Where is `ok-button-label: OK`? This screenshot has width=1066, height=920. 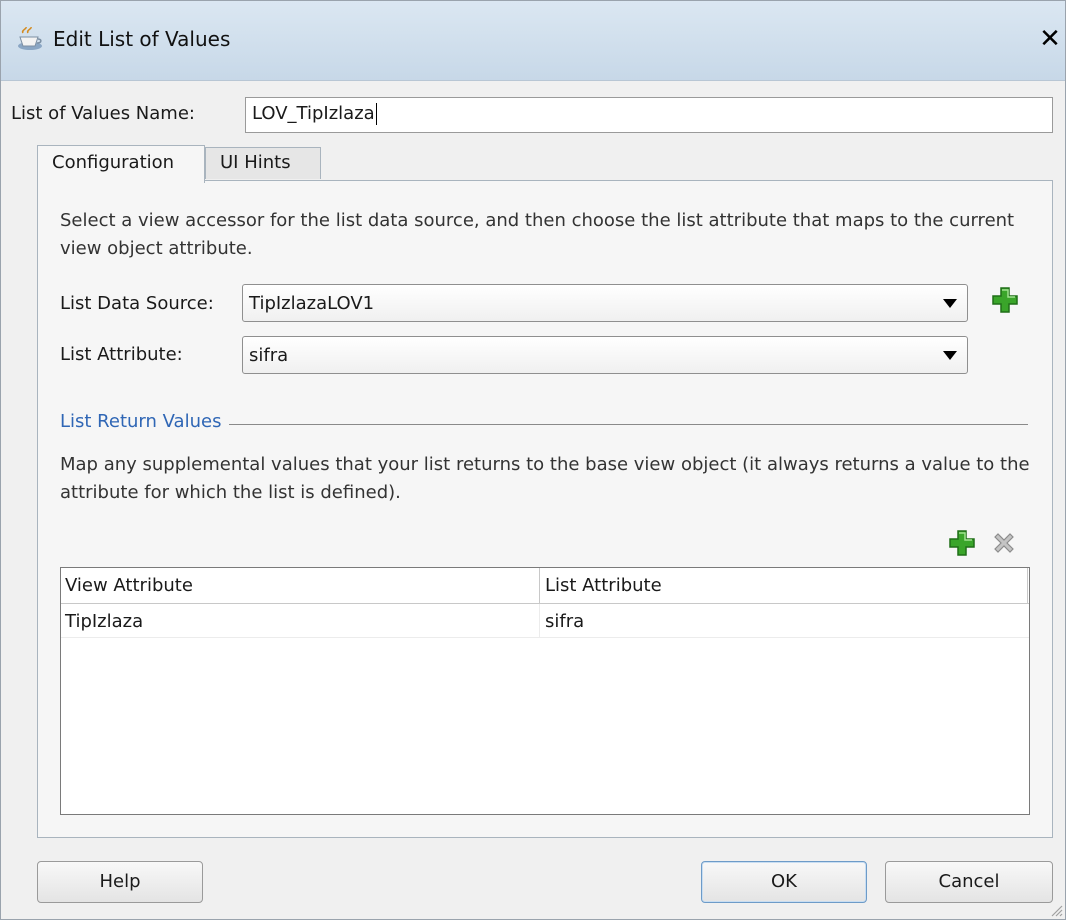
ok-button-label: OK is located at coordinates (784, 881).